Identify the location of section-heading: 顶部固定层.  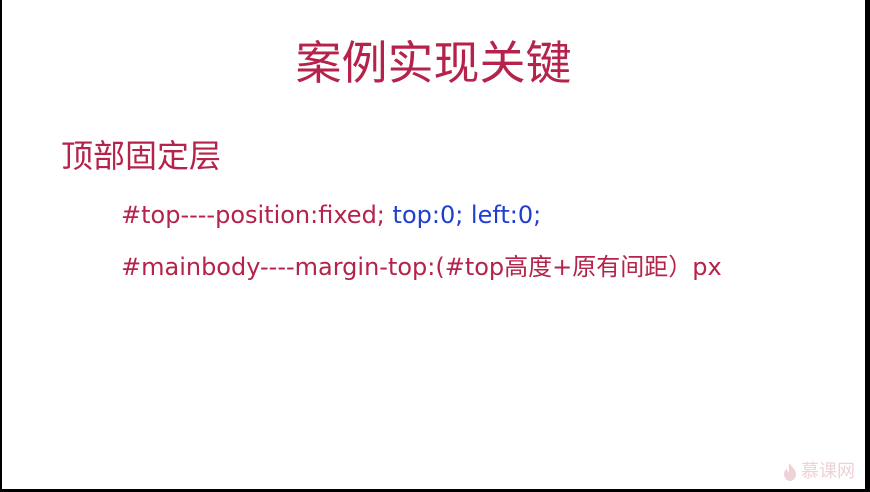
(141, 156).